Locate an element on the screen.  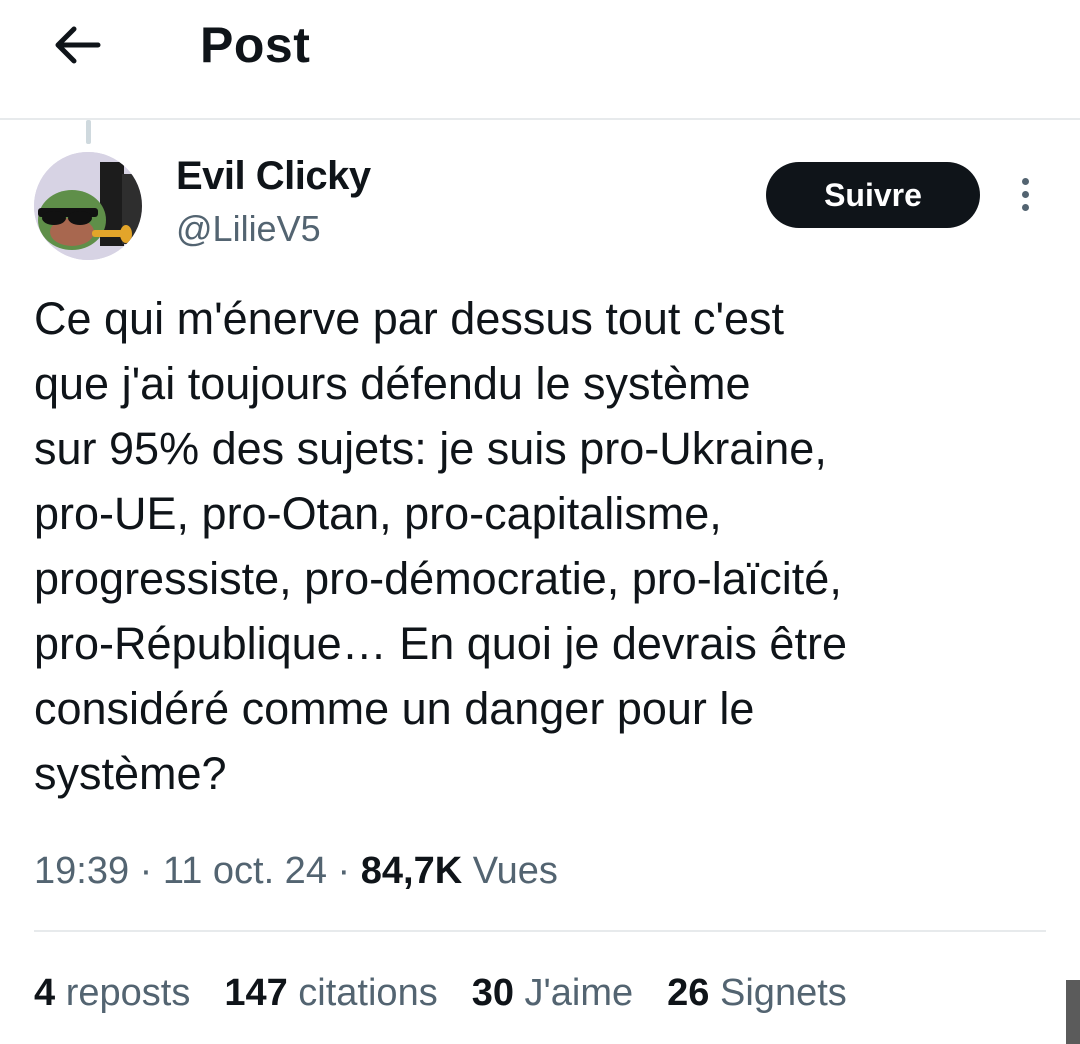
stat-reposts: 4 reposts is located at coordinates (112, 993).